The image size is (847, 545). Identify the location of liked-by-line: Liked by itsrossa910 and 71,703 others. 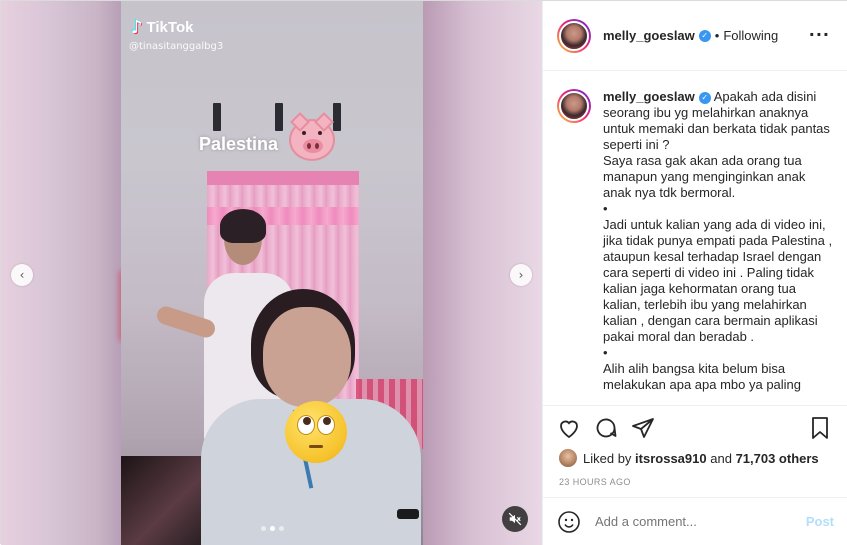
(689, 458).